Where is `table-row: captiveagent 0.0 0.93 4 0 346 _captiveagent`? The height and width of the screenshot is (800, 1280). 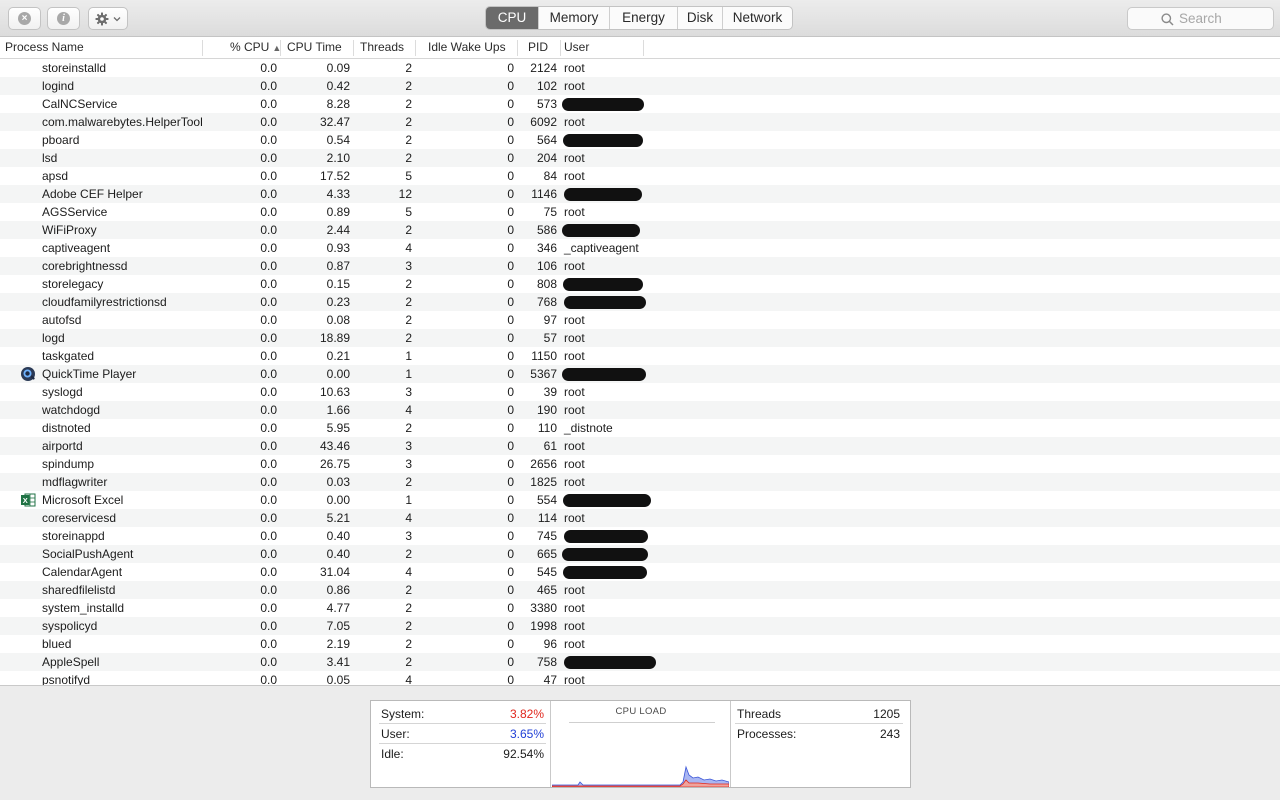
table-row: captiveagent 0.0 0.93 4 0 346 _captiveagent is located at coordinates (640, 248).